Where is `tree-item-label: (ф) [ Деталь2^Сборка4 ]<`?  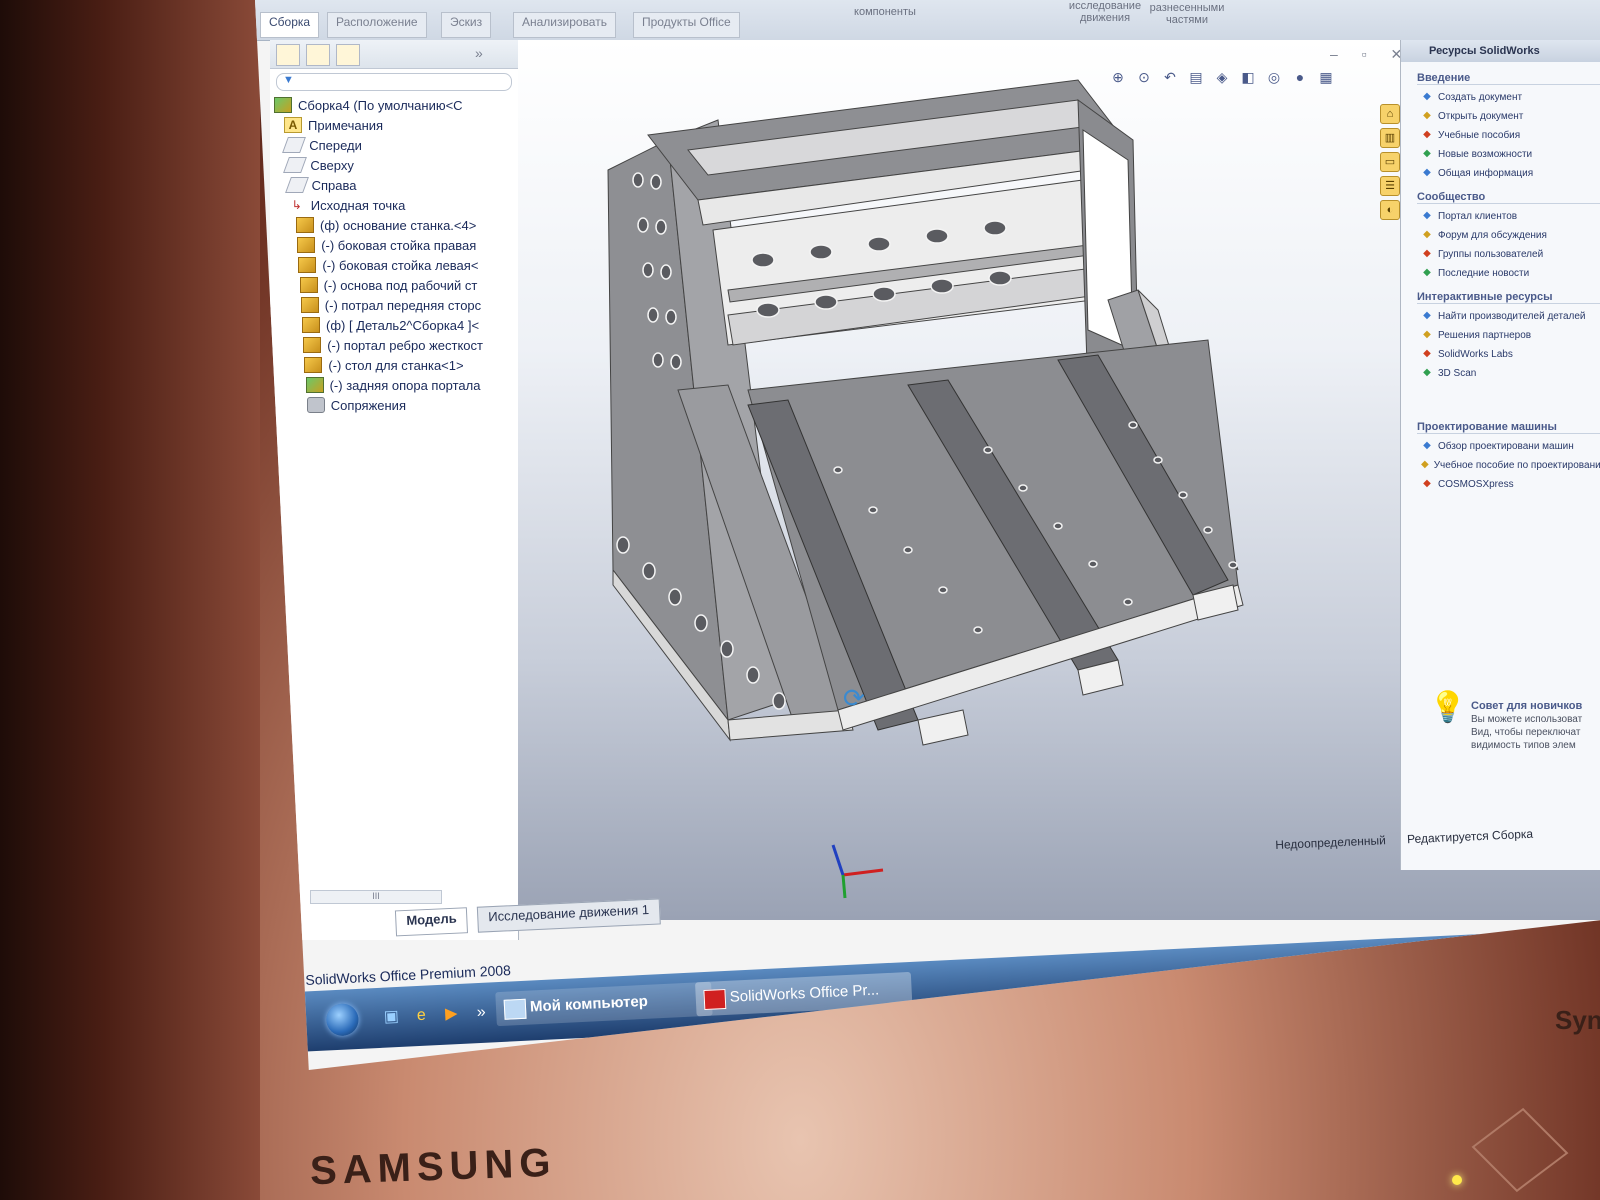
tree-item-label: (ф) [ Деталь2^Сборка4 ]< is located at coordinates (403, 325).